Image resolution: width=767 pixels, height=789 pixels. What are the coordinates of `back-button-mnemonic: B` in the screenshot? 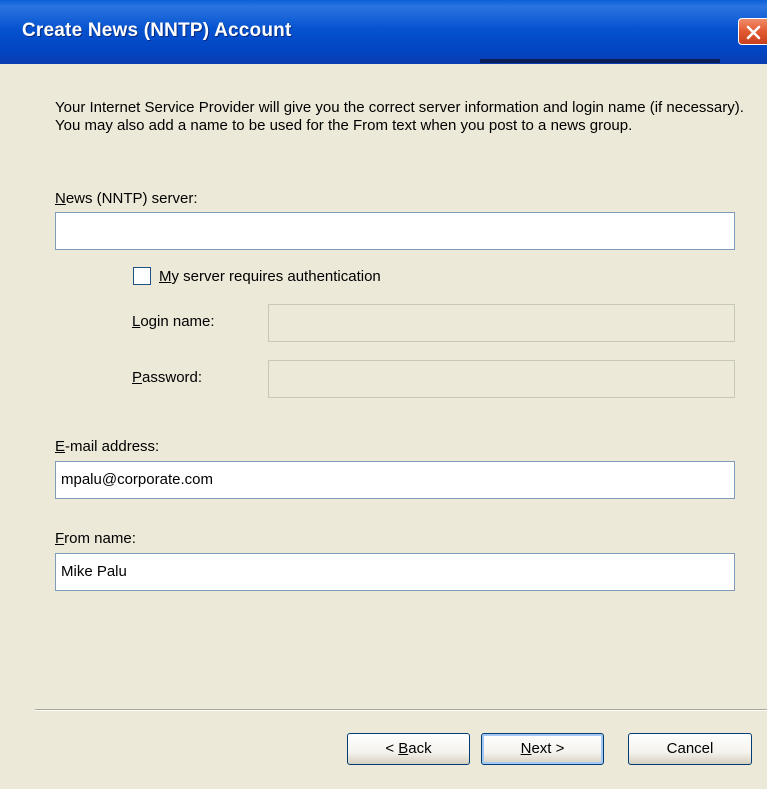 It's located at (403, 748).